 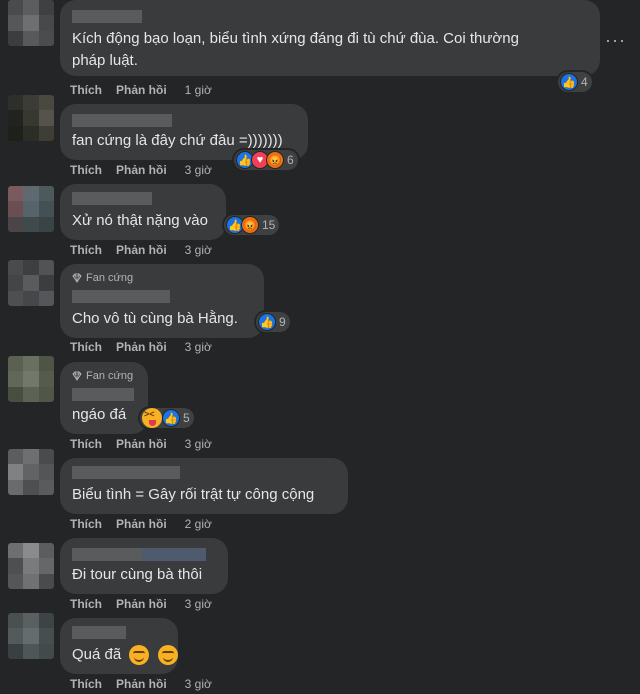 I want to click on reactions-summary: 👍 ♥ 😡 6, so click(x=266, y=160).